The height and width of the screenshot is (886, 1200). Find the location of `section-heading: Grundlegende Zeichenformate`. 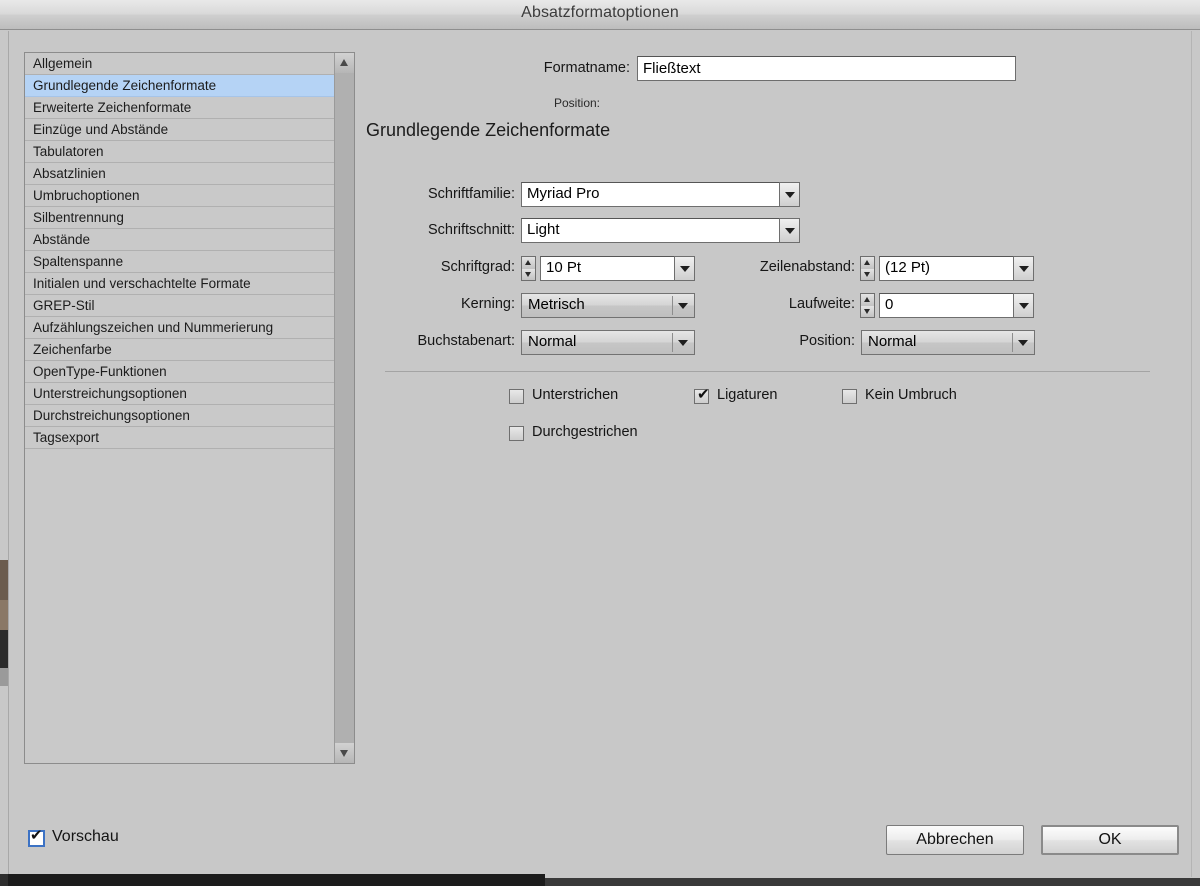

section-heading: Grundlegende Zeichenformate is located at coordinates (488, 130).